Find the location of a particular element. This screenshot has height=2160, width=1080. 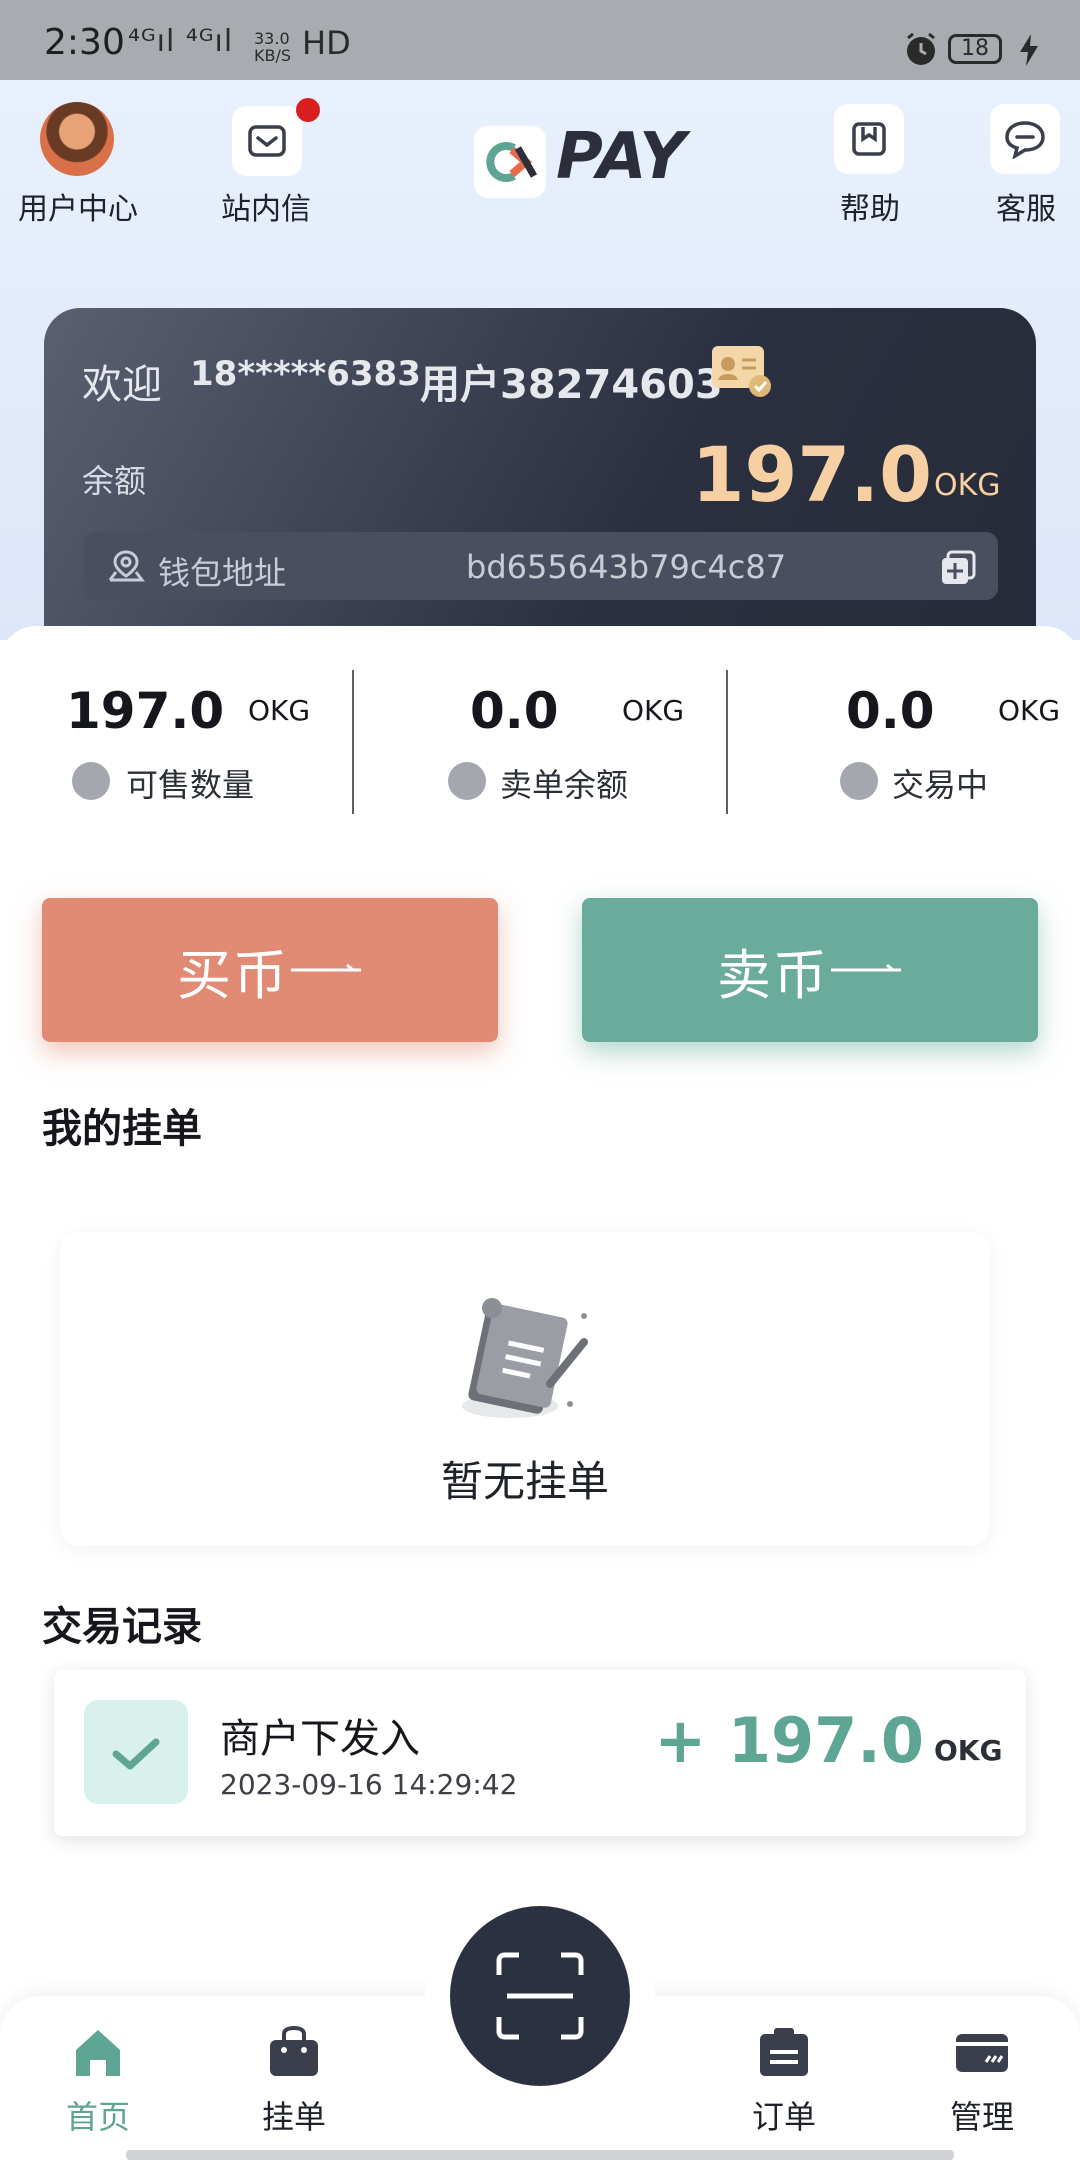

home-indicator is located at coordinates (540, 2155).